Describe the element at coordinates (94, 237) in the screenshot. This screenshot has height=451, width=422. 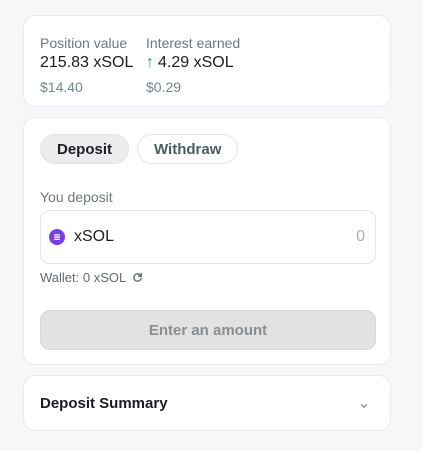
I see `token-name: xSOL` at that location.